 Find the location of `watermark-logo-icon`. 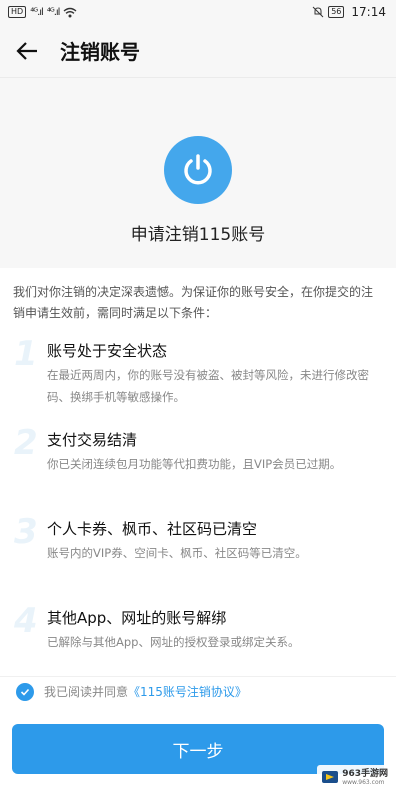

watermark-logo-icon is located at coordinates (330, 777).